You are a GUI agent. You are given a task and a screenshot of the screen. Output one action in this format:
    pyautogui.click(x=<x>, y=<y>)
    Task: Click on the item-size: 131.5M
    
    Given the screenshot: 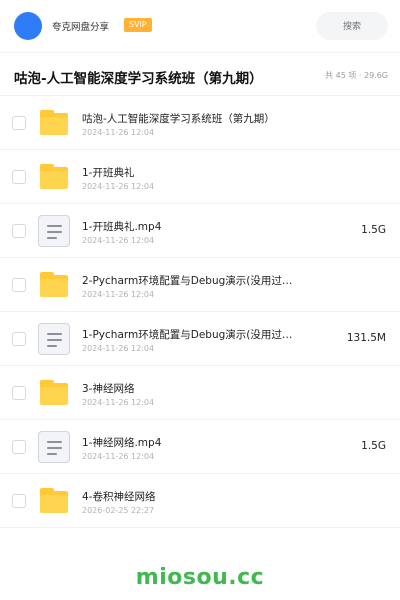 What is the action you would take?
    pyautogui.click(x=366, y=338)
    